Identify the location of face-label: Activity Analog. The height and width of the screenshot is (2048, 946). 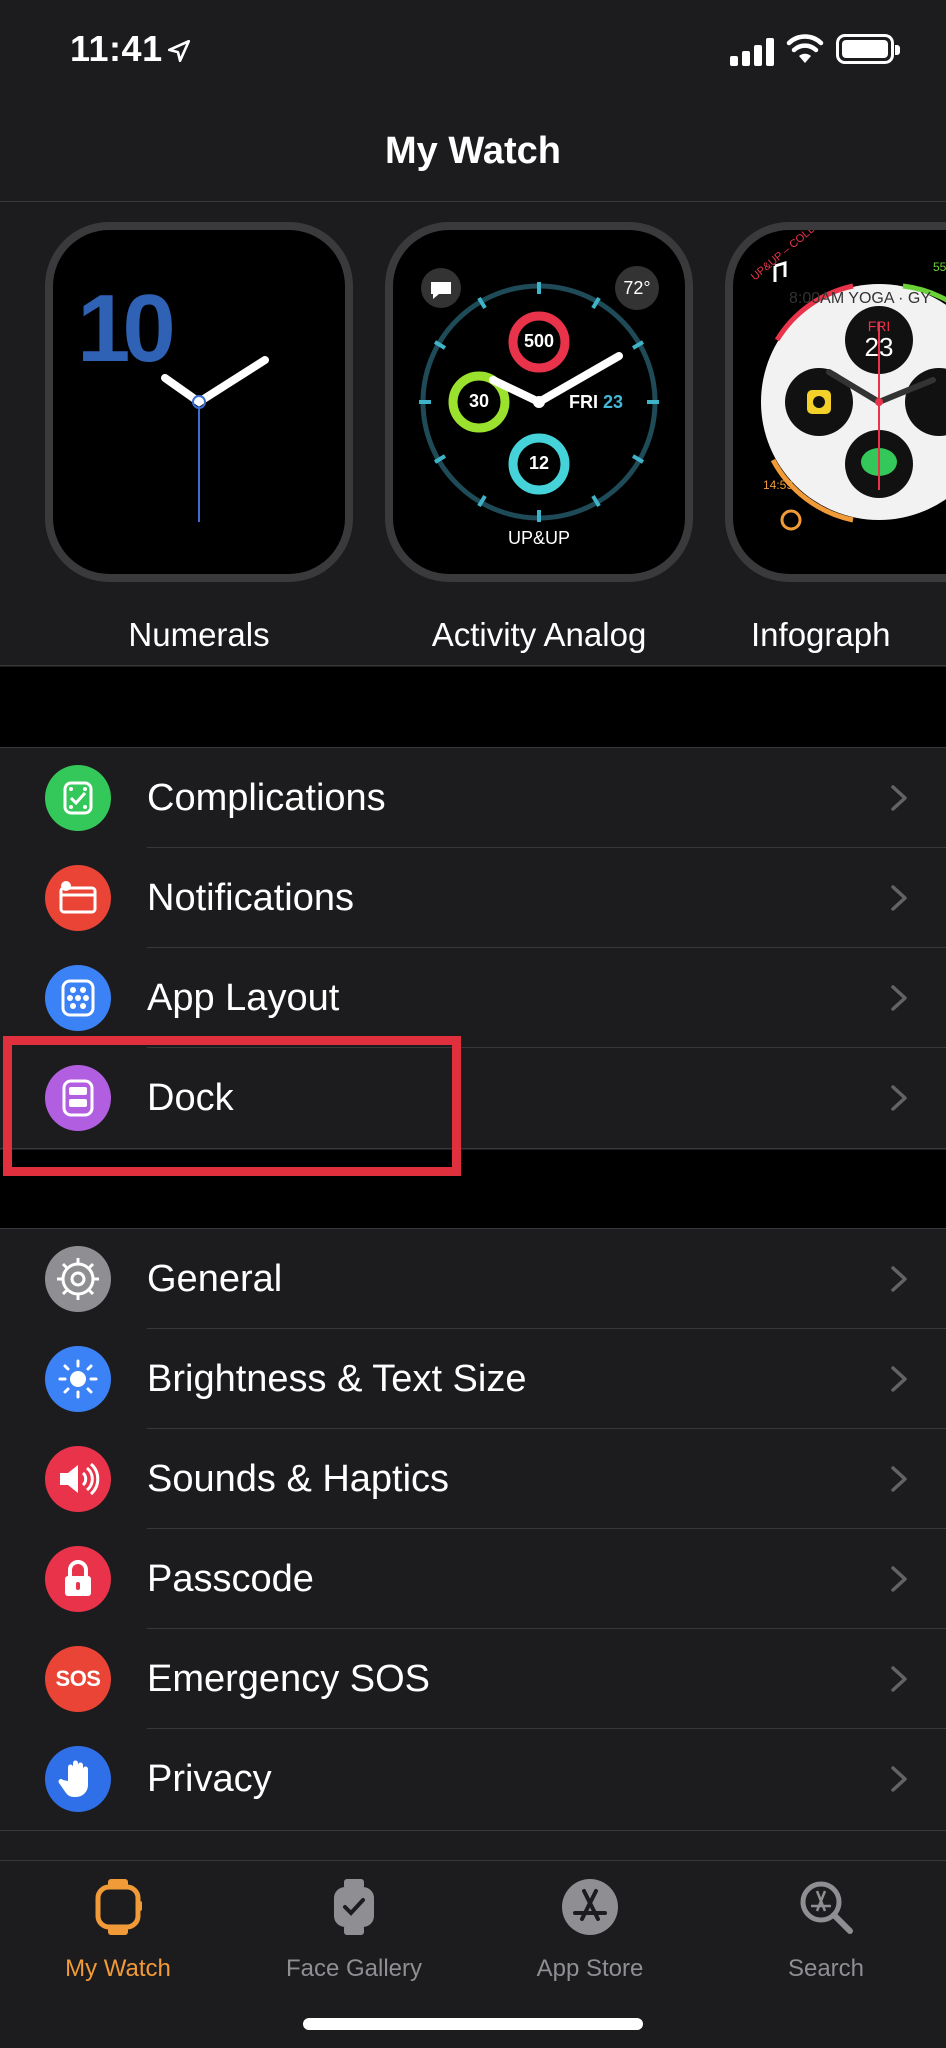
(539, 634).